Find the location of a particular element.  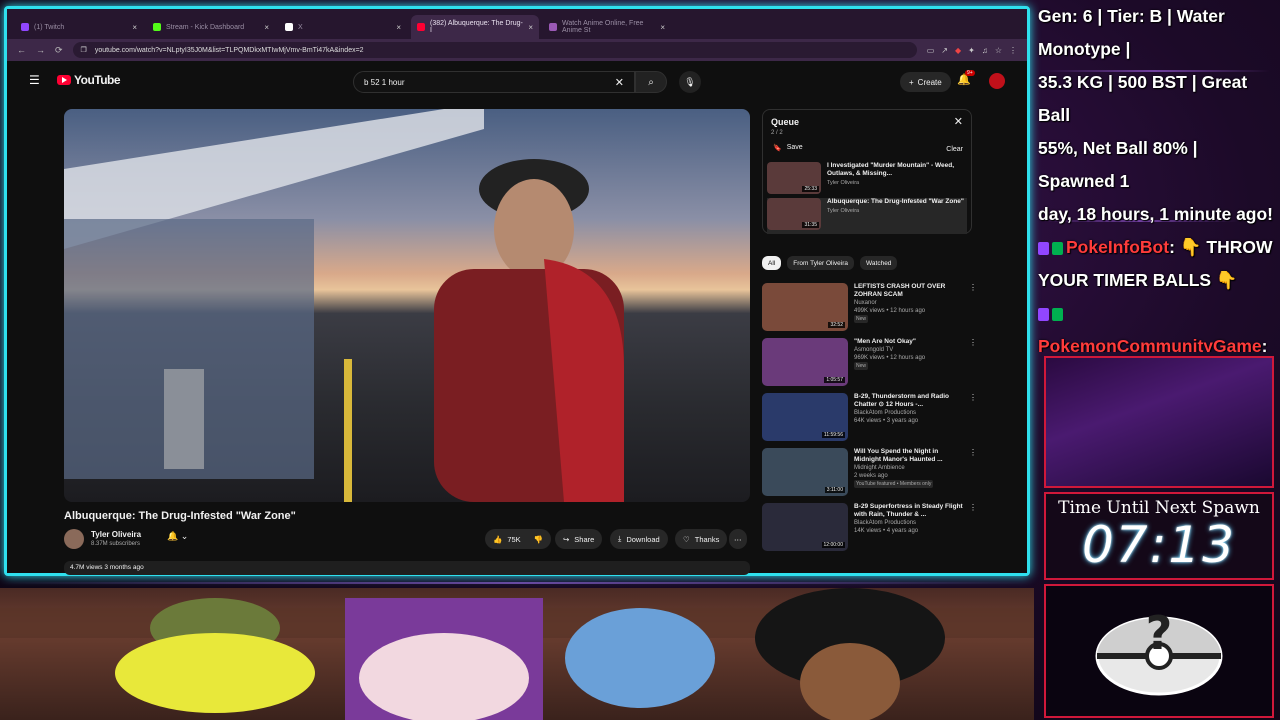

recommendation-channel: Nuxanor is located at coordinates (865, 303).